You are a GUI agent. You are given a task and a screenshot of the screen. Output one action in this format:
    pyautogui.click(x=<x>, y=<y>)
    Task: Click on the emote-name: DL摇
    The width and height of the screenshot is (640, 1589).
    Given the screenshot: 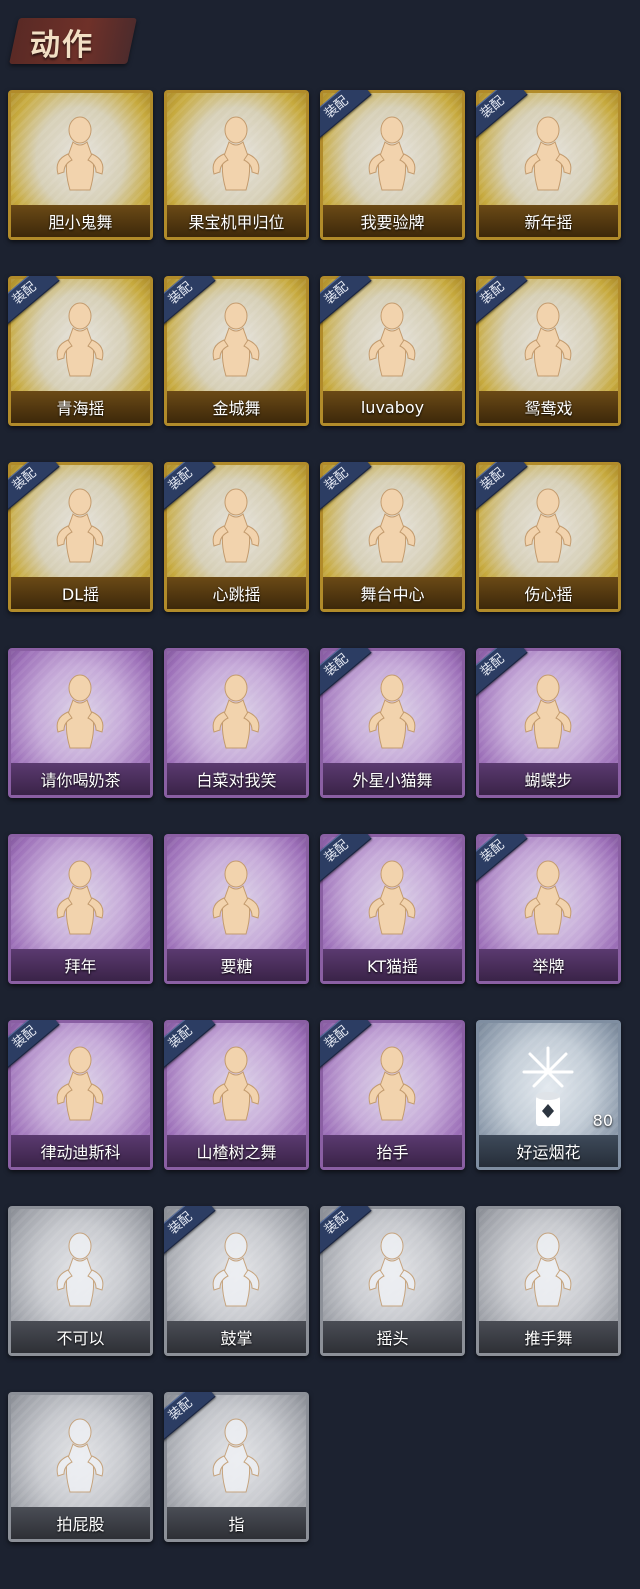 What is the action you would take?
    pyautogui.click(x=80, y=594)
    